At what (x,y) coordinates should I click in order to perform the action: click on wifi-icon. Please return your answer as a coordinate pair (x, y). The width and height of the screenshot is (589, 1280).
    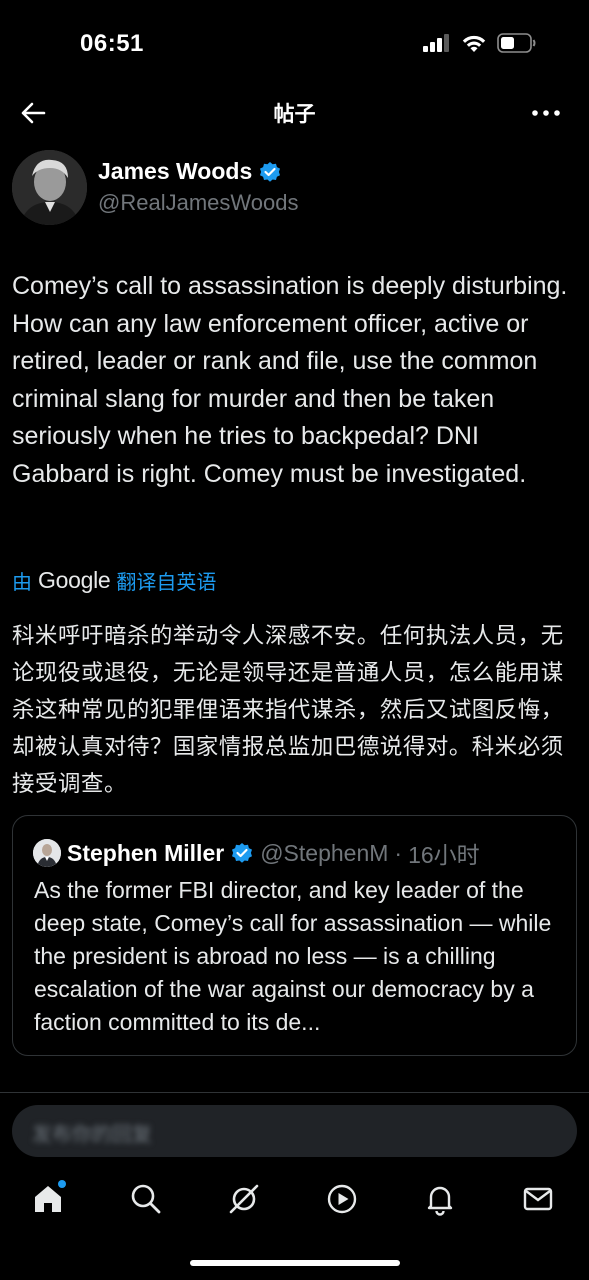
    Looking at the image, I should click on (474, 43).